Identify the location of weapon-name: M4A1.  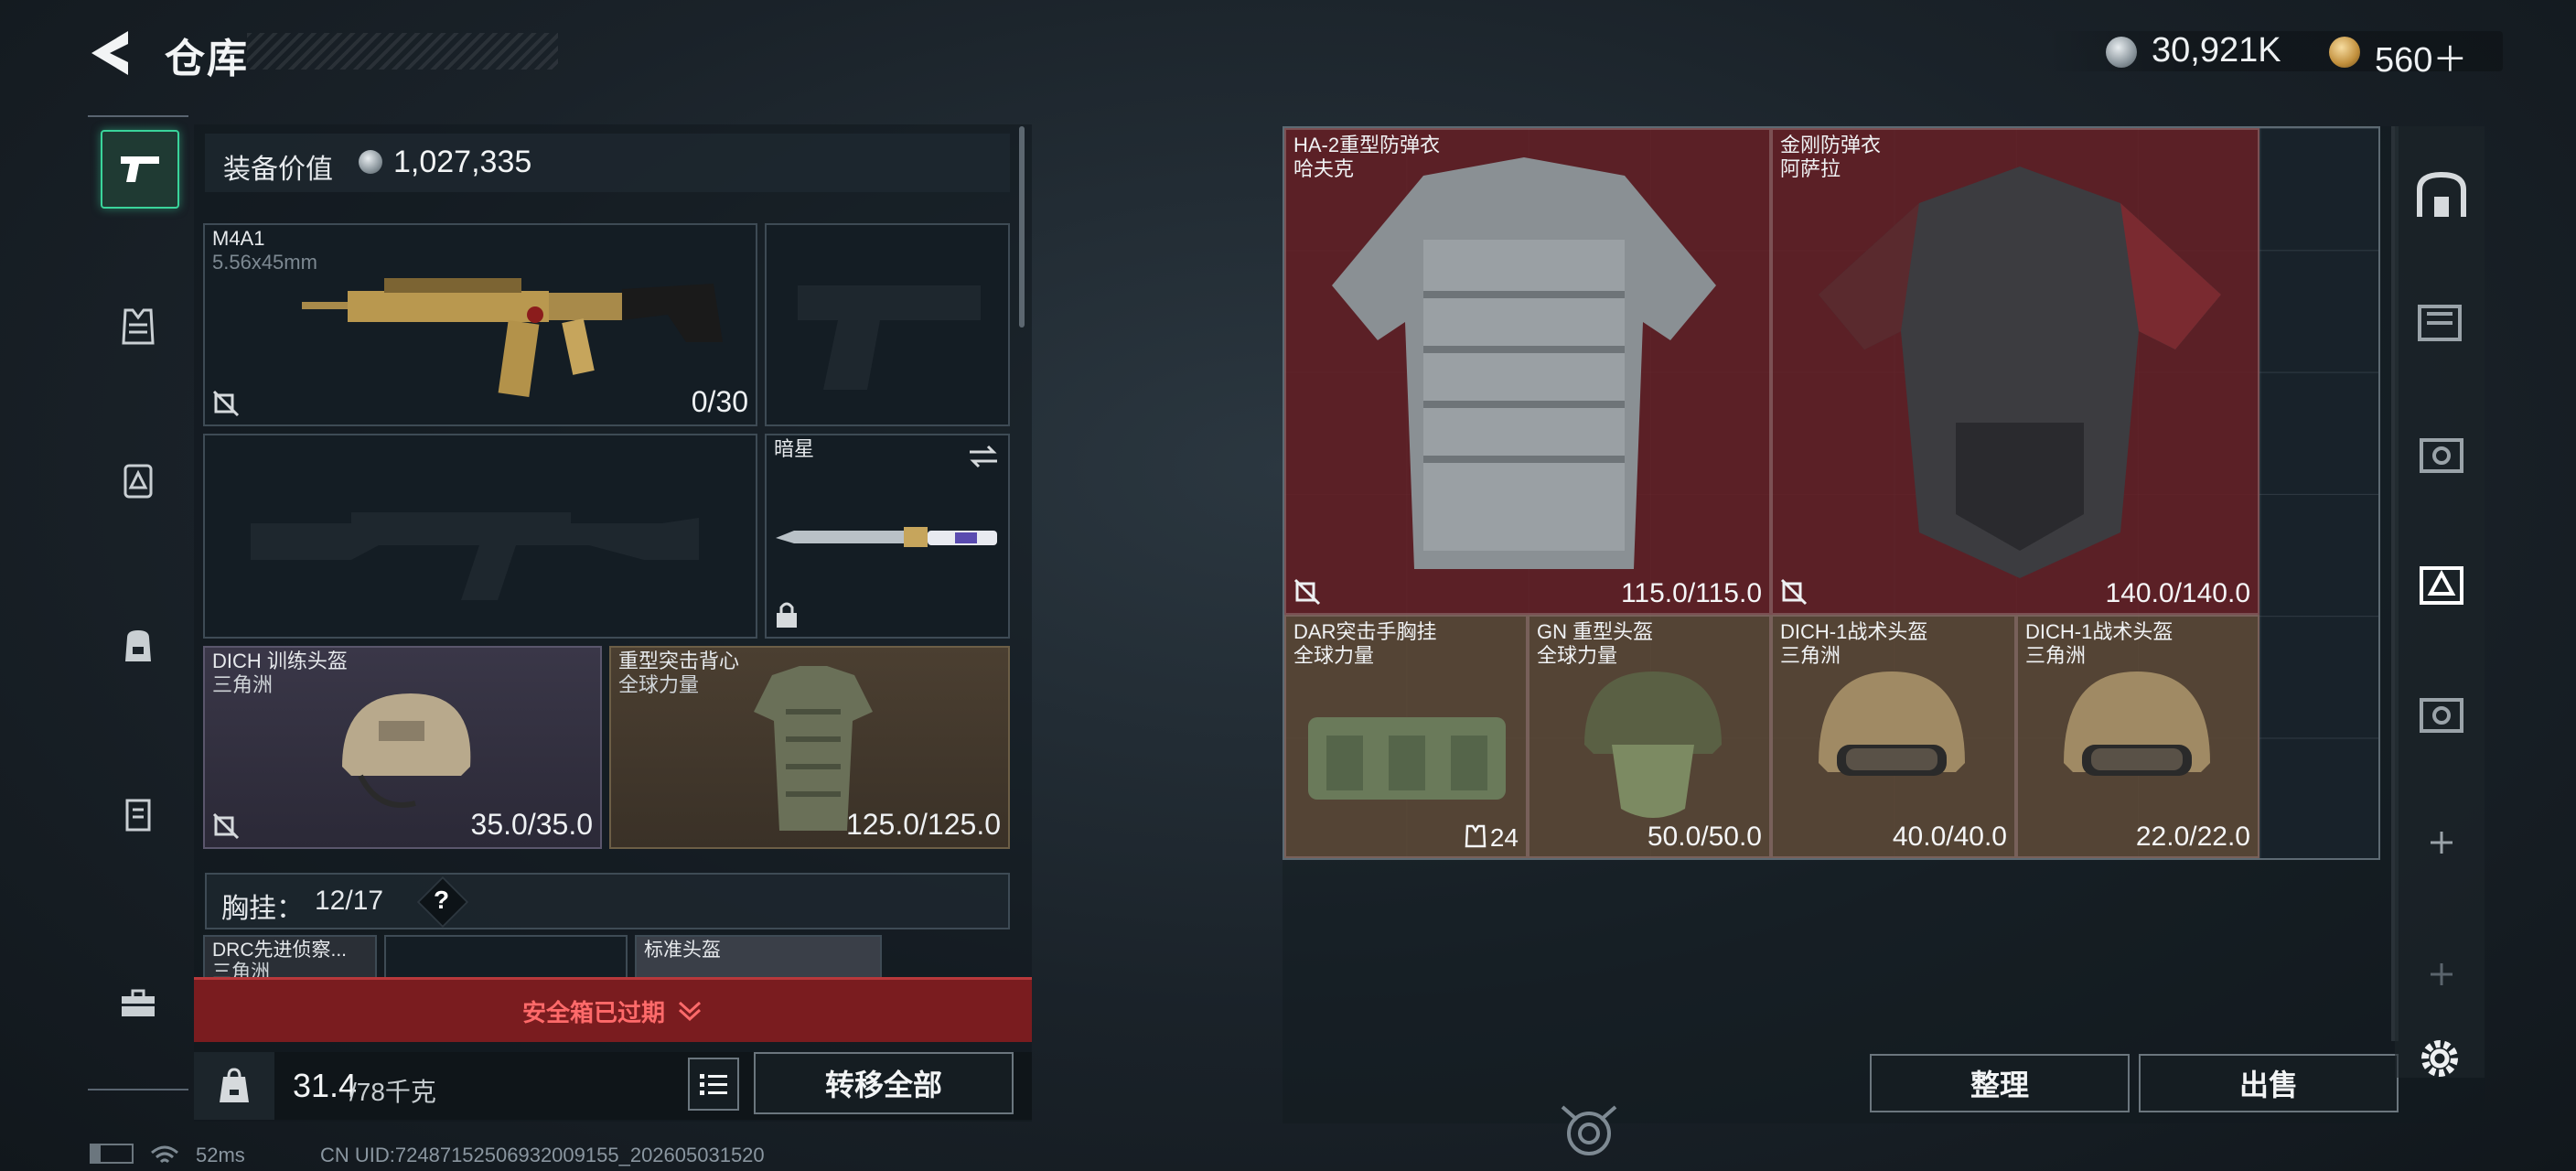
(239, 238).